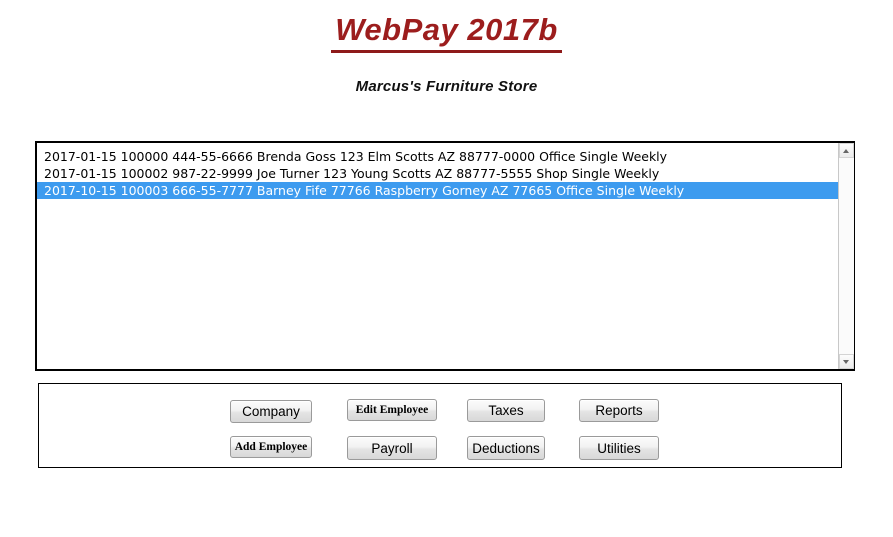 The width and height of the screenshot is (893, 537). What do you see at coordinates (446, 33) in the screenshot?
I see `app-title: WebPay 2017b` at bounding box center [446, 33].